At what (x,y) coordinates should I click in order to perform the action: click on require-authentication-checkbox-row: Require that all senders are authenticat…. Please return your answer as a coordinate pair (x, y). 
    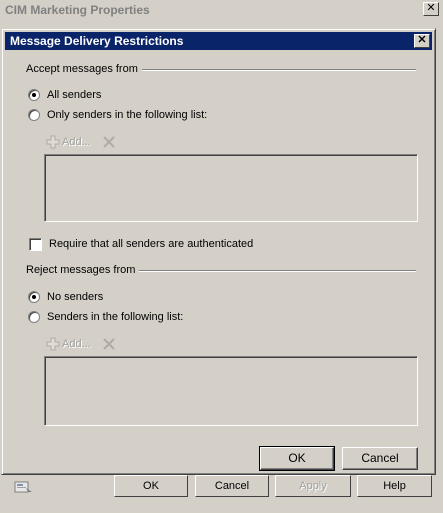
    Looking at the image, I should click on (141, 244).